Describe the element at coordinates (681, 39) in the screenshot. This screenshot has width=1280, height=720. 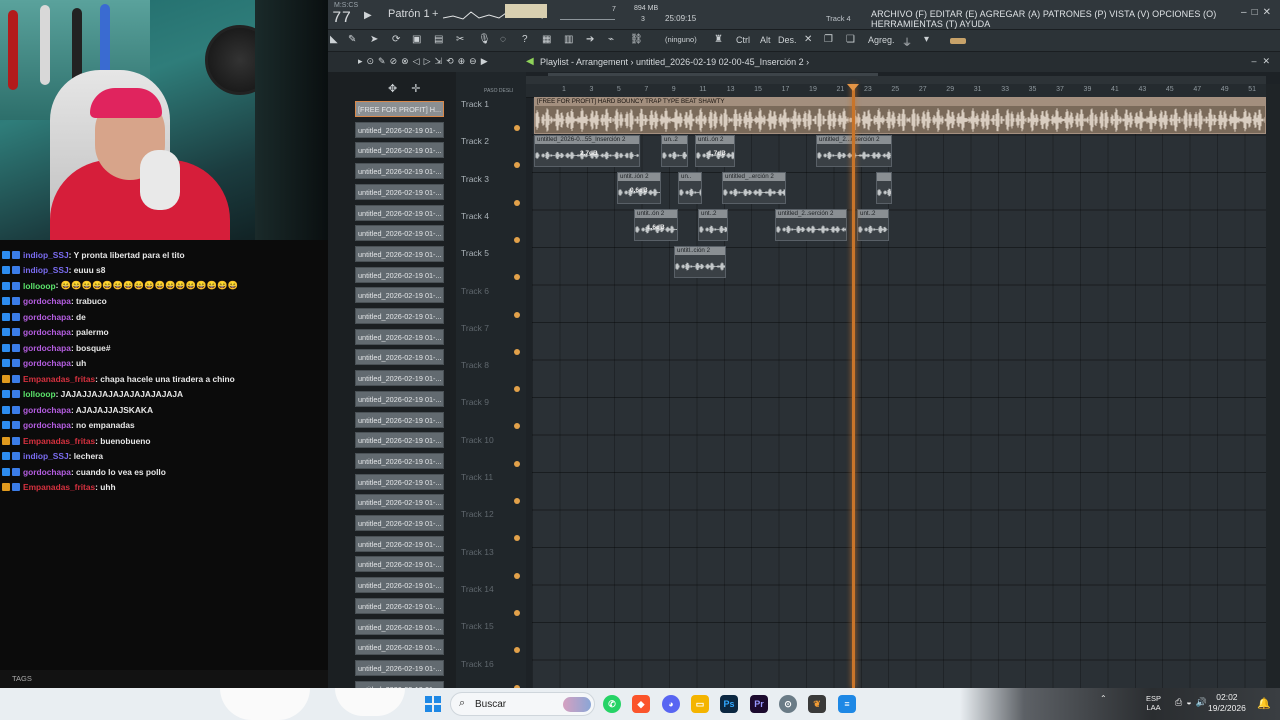
I see `midi-device-label: (ninguno)` at that location.